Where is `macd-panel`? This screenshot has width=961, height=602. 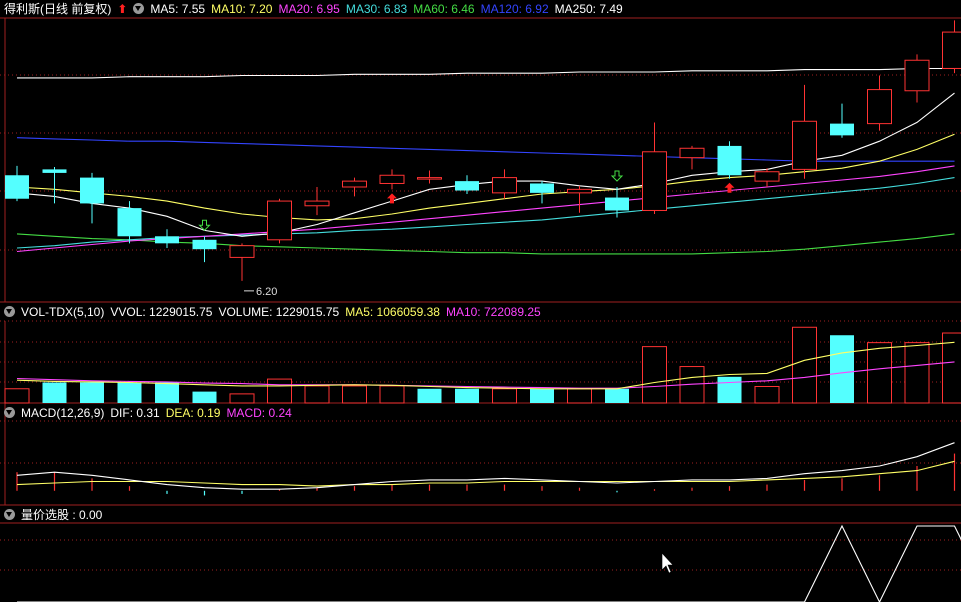 macd-panel is located at coordinates (486, 469).